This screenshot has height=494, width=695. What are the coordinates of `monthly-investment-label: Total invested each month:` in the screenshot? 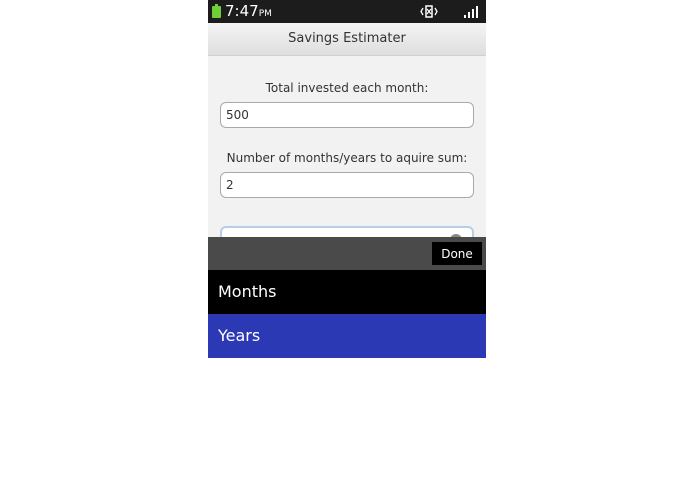 It's located at (347, 88).